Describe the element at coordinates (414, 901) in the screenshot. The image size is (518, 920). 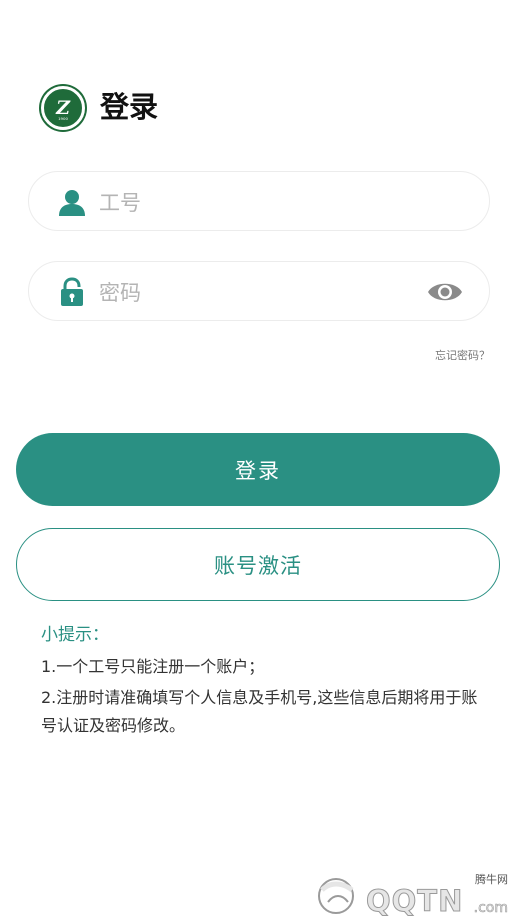
I see `watermark-text: QQTN` at that location.